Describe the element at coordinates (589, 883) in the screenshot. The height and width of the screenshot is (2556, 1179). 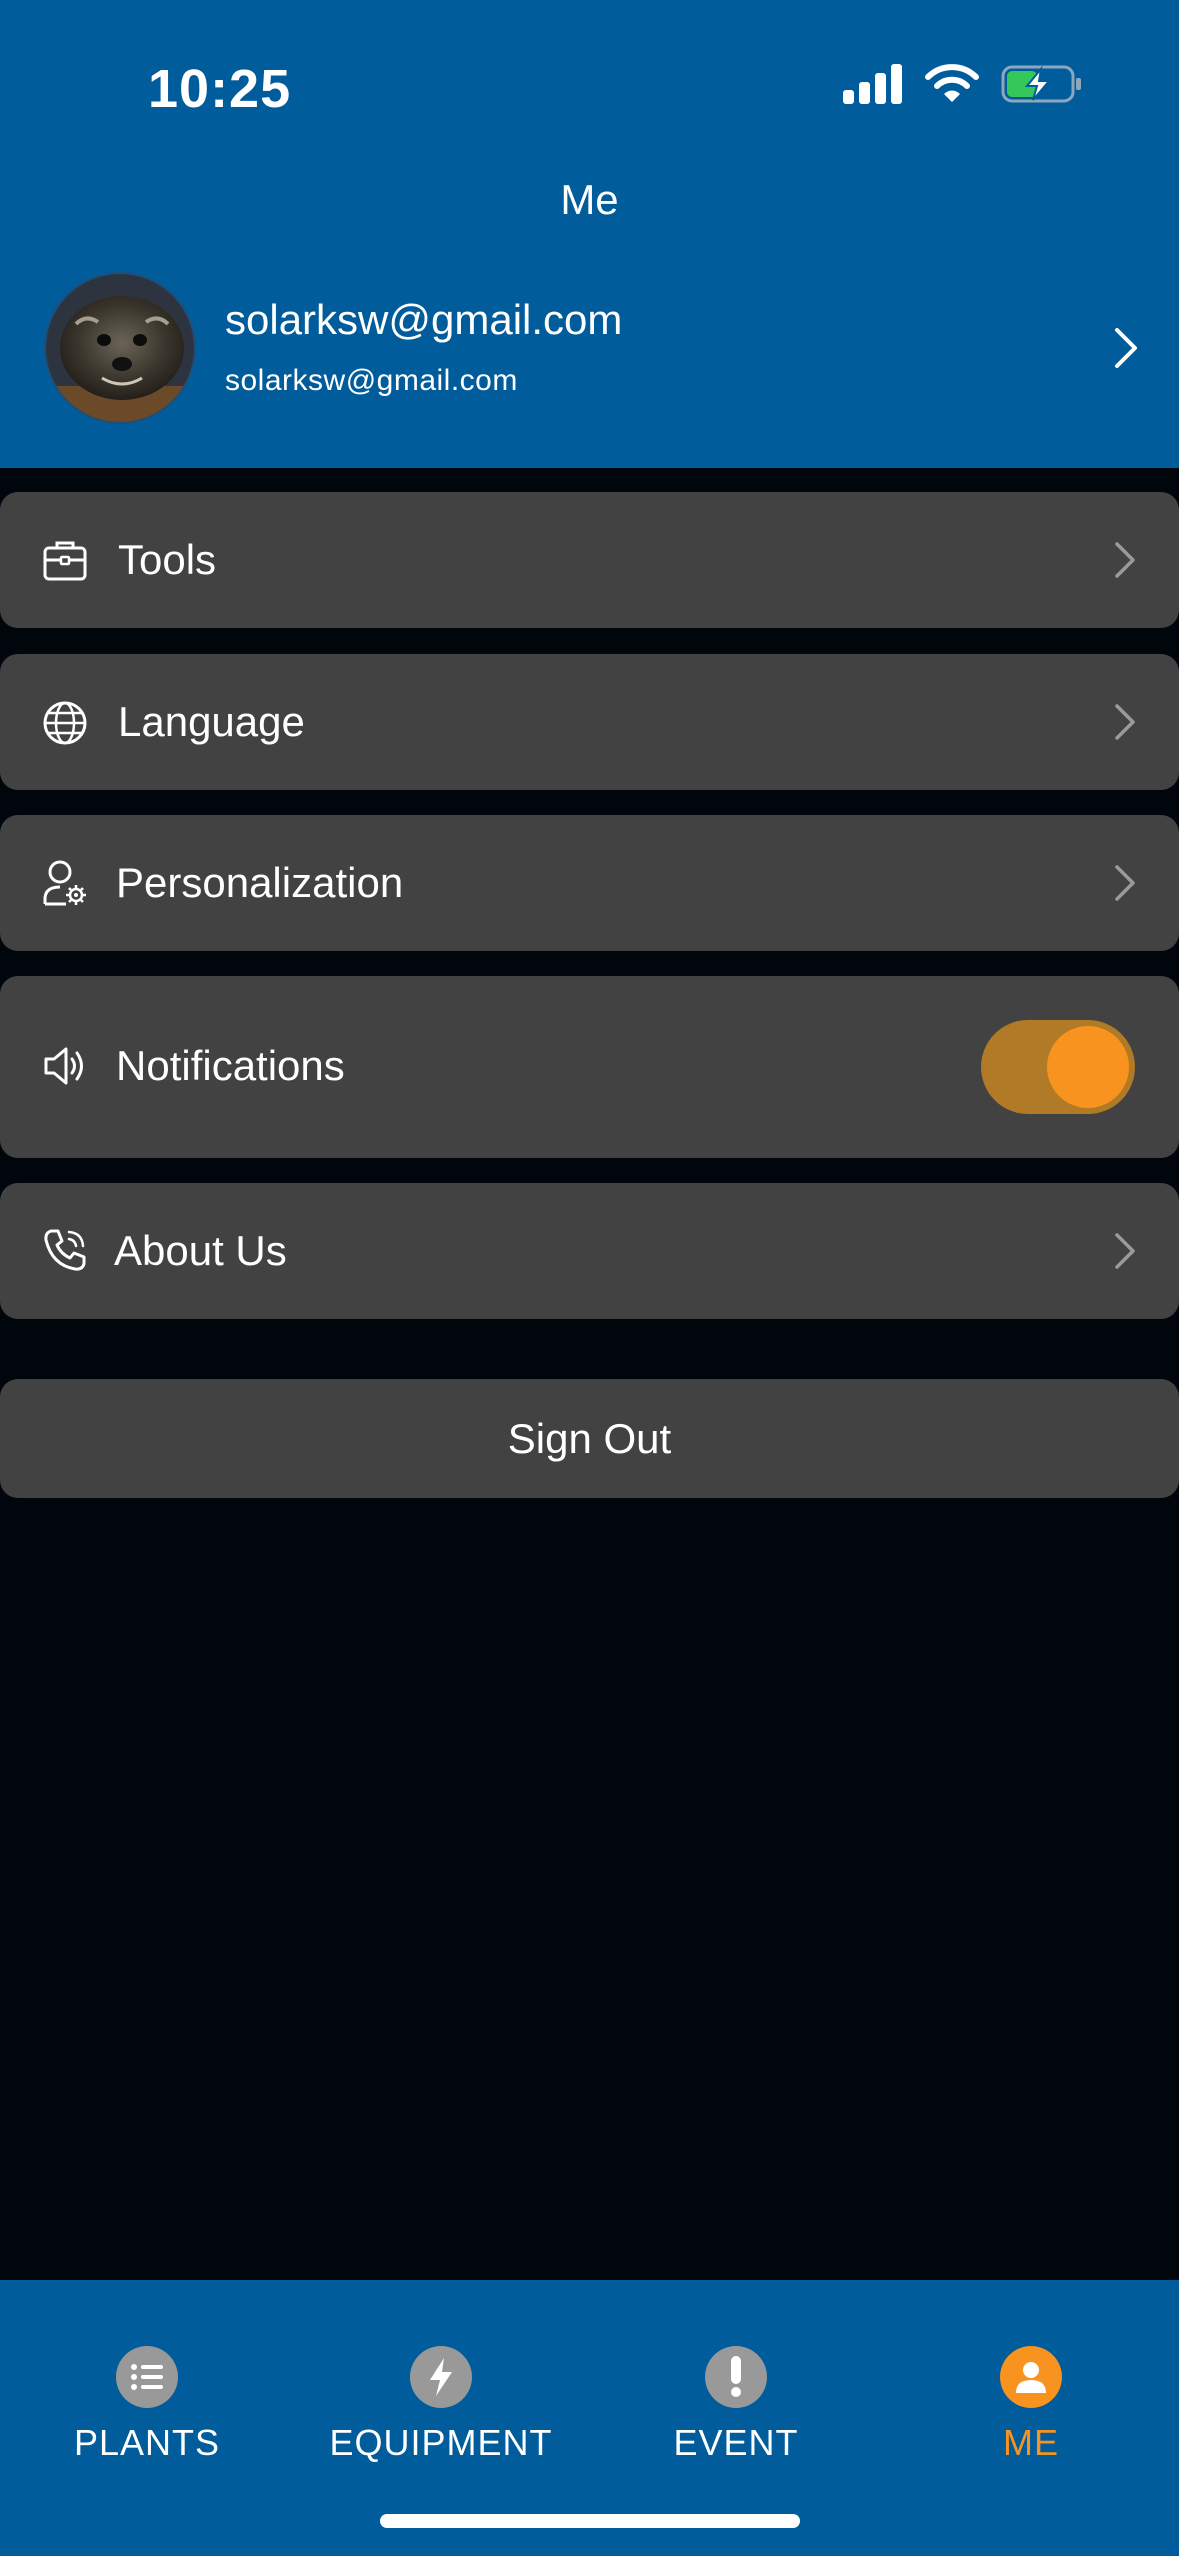
I see `menu-item-personalization: Personalization` at that location.